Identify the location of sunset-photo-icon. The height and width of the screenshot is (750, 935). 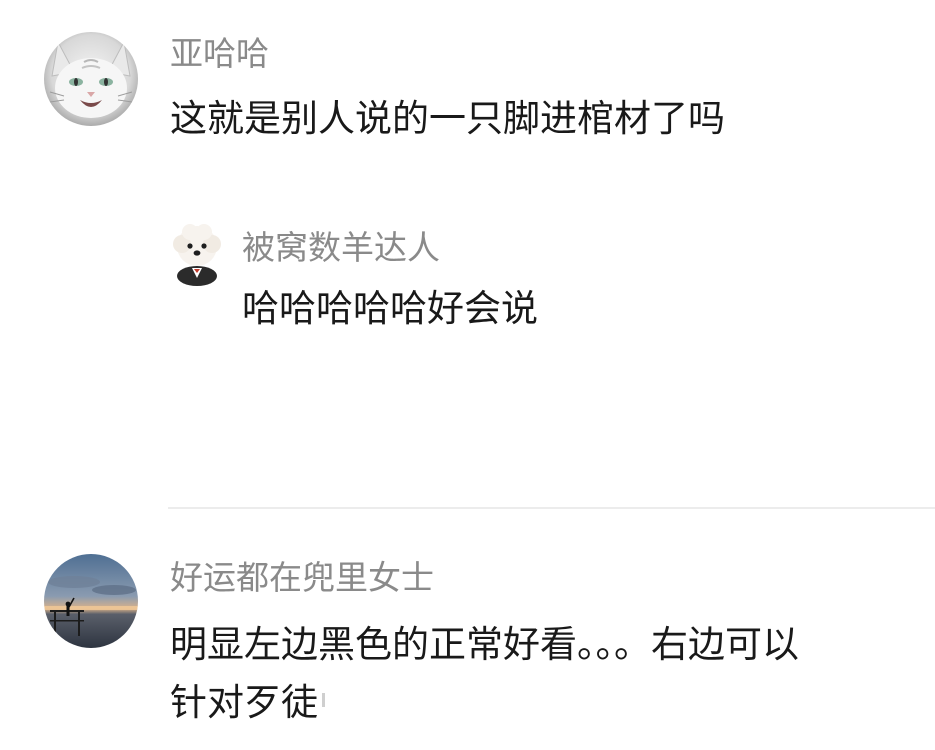
(91, 601).